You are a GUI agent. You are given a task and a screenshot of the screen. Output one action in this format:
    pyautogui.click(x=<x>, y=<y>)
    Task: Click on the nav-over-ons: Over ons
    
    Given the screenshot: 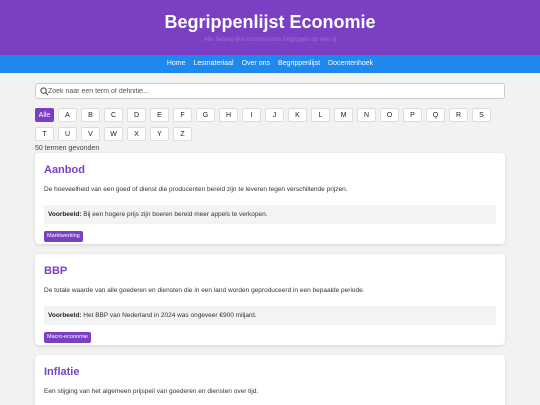 What is the action you would take?
    pyautogui.click(x=256, y=64)
    